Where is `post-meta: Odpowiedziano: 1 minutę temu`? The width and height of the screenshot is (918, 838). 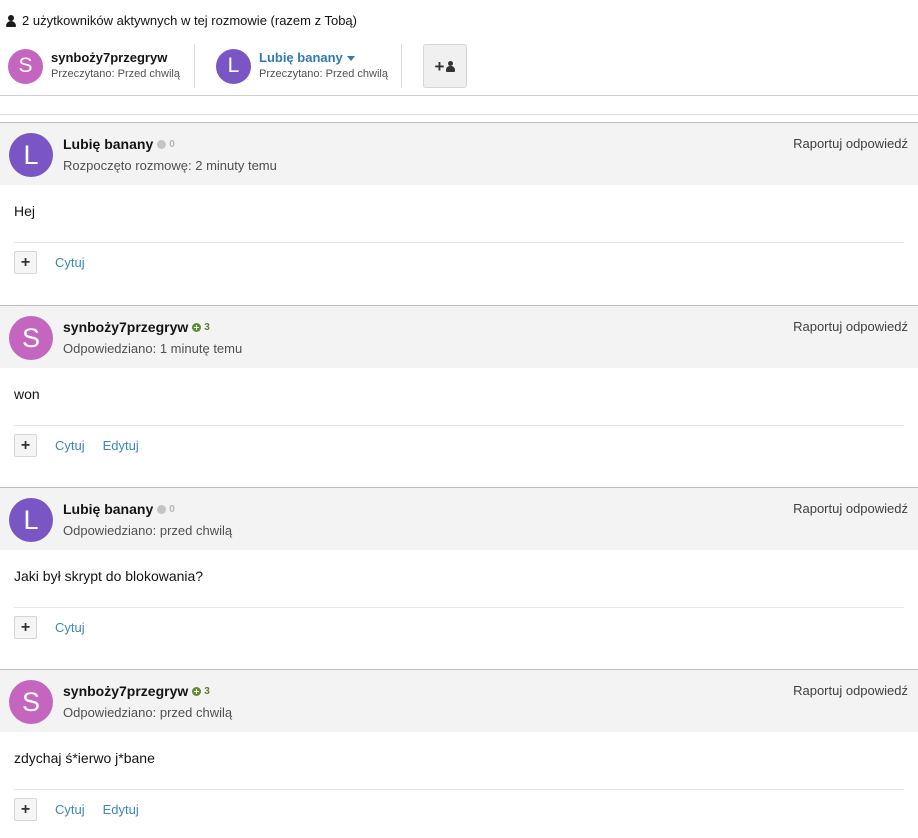
post-meta: Odpowiedziano: 1 minutę temu is located at coordinates (153, 348).